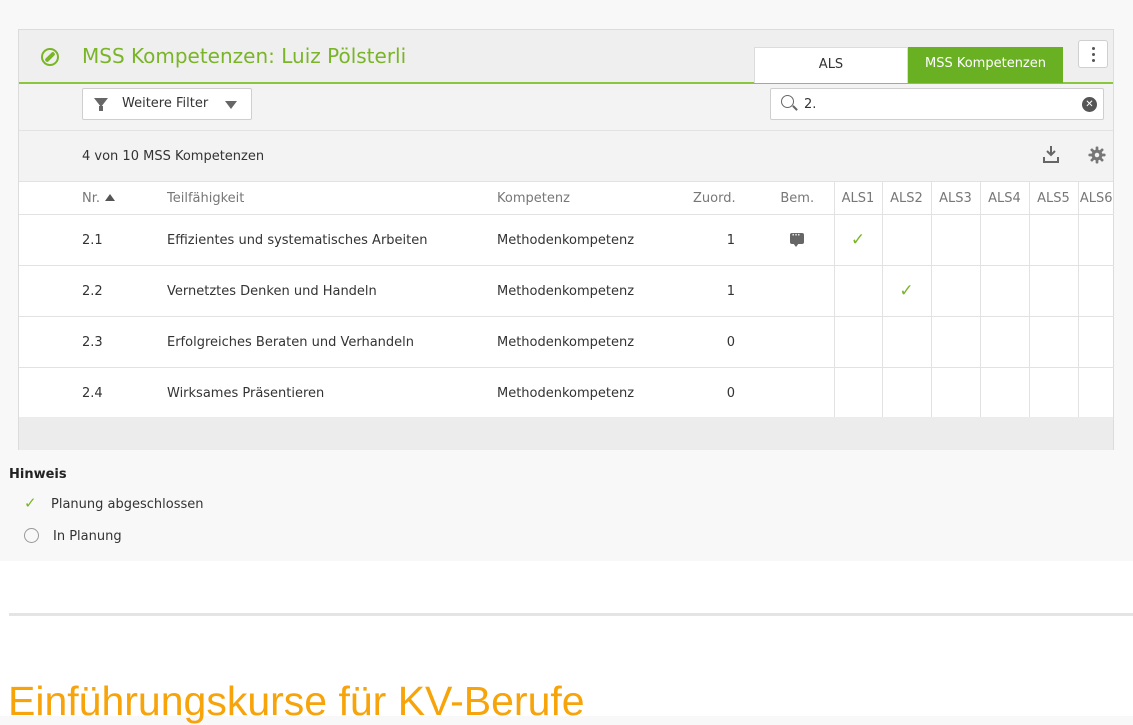  I want to click on more-menu-button, so click(1093, 54).